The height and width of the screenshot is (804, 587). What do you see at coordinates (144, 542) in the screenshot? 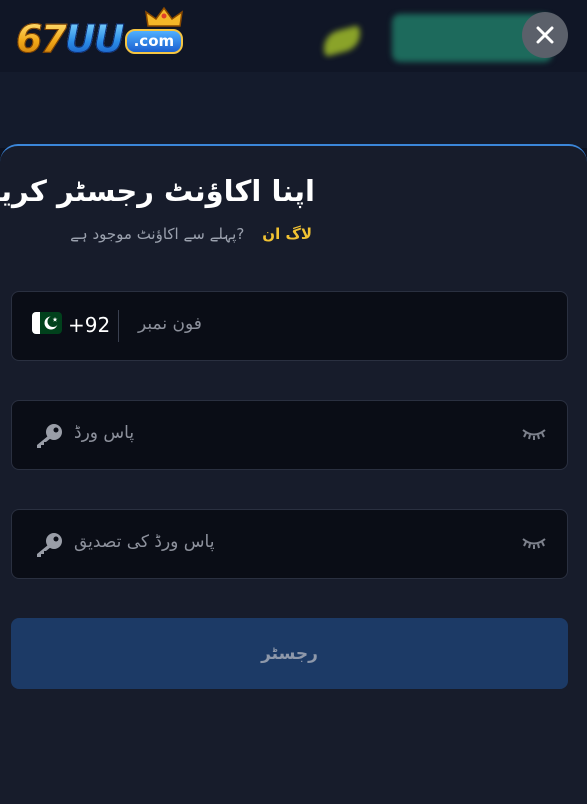
I see `confirm-password-input: پاس ورڈ کی تصدیق` at bounding box center [144, 542].